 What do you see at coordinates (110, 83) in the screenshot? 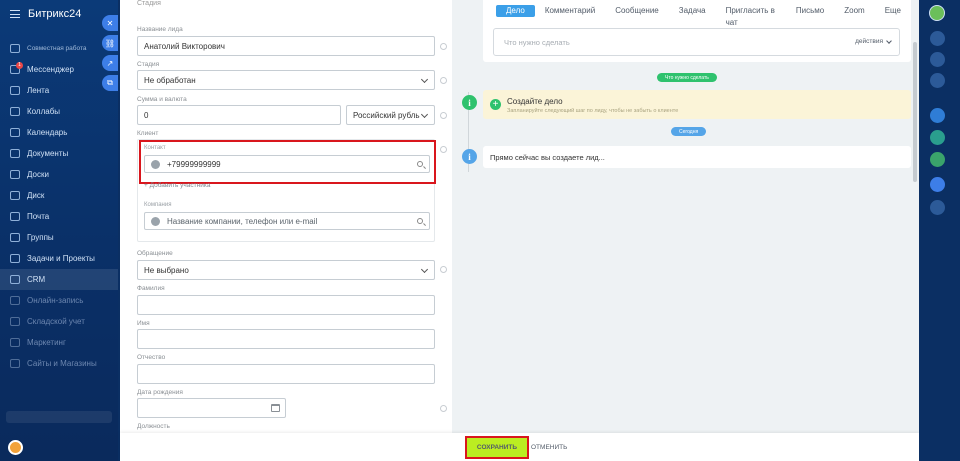
I see `copy-icon: ⧉` at bounding box center [110, 83].